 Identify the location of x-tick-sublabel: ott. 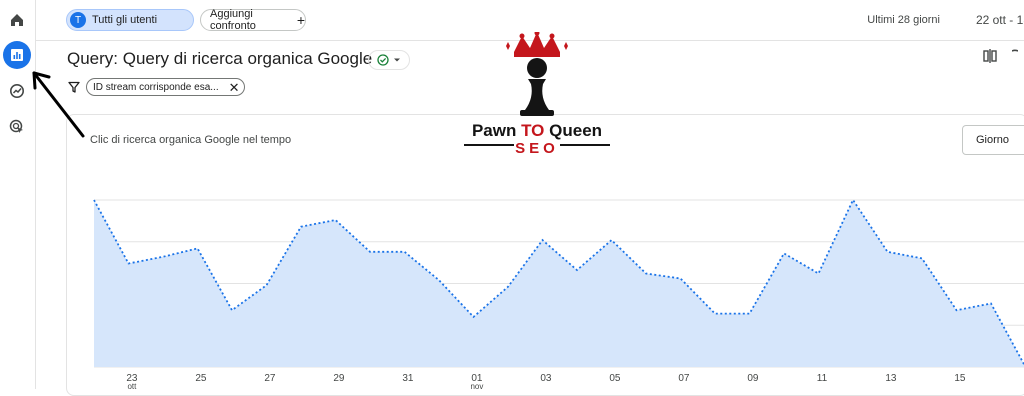
(132, 385).